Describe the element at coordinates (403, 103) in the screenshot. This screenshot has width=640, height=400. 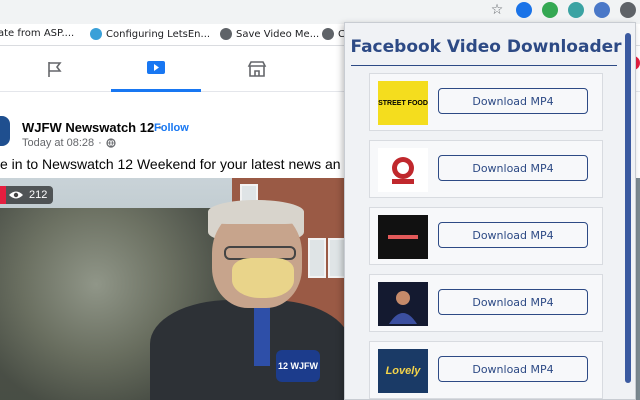
I see `video-thumbnail: STREET FOOD` at that location.